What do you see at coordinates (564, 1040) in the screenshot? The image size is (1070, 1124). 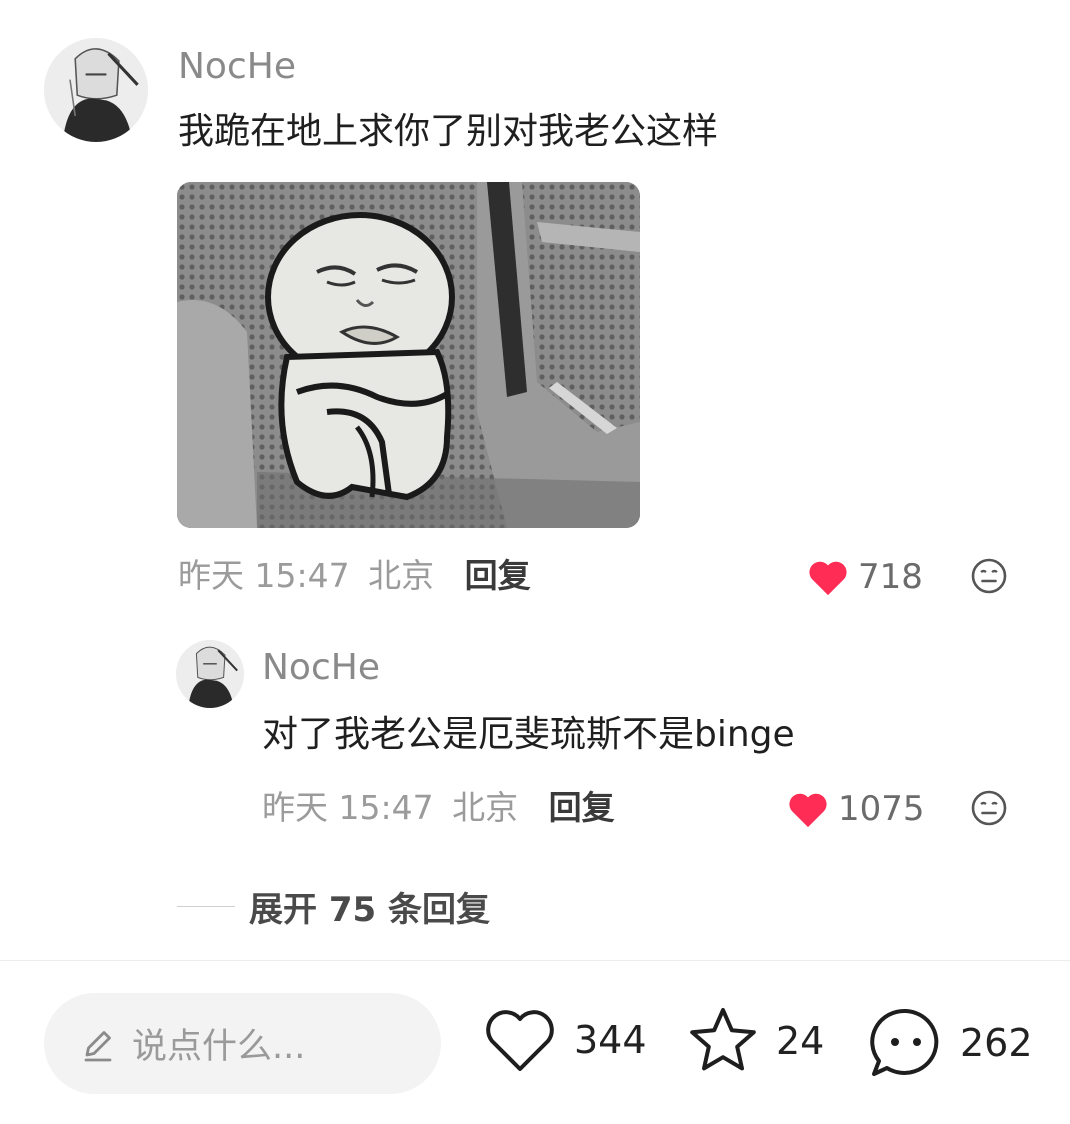 I see `like-button: 344` at bounding box center [564, 1040].